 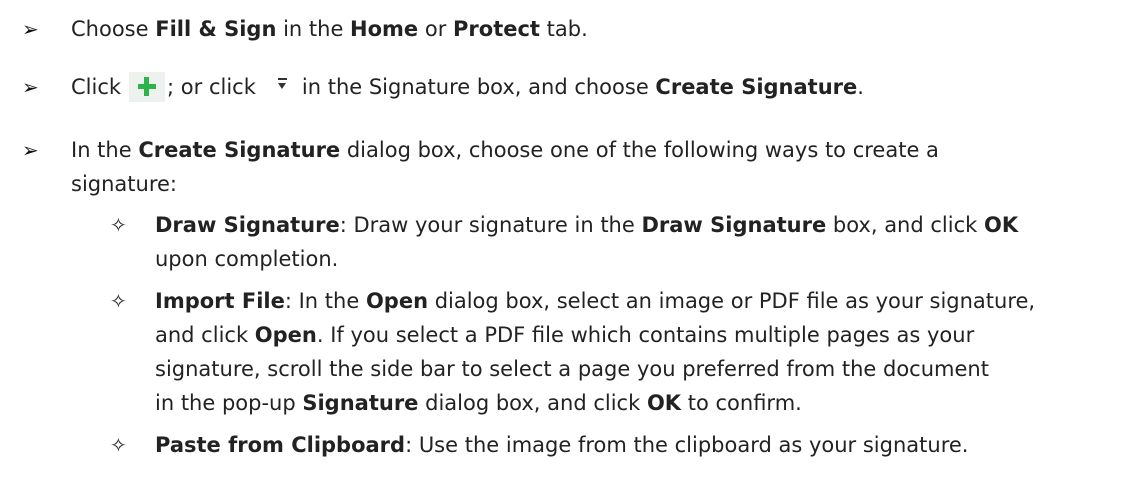 What do you see at coordinates (283, 87) in the screenshot?
I see `dropdown-icon` at bounding box center [283, 87].